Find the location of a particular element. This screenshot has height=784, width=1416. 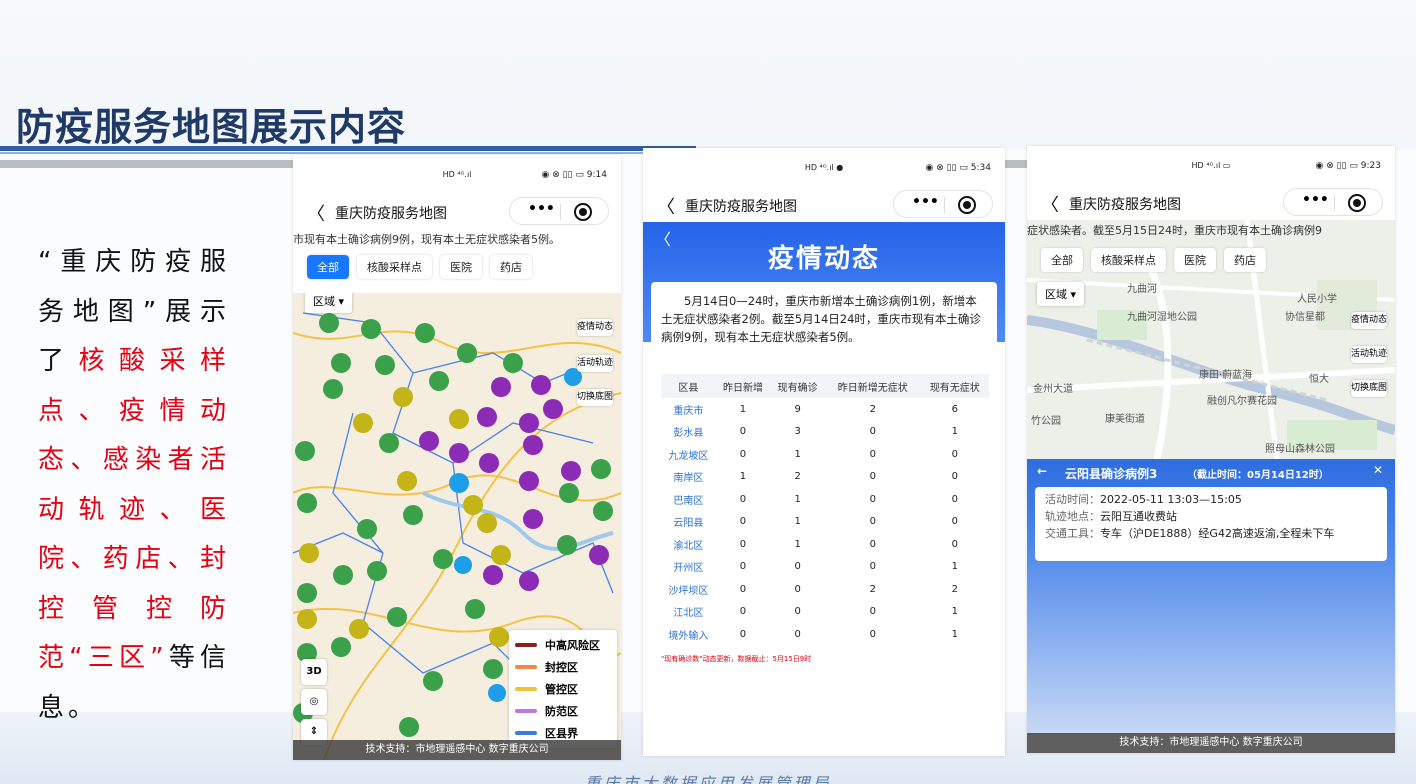

district-cell: 境外输入 is located at coordinates (688, 634).